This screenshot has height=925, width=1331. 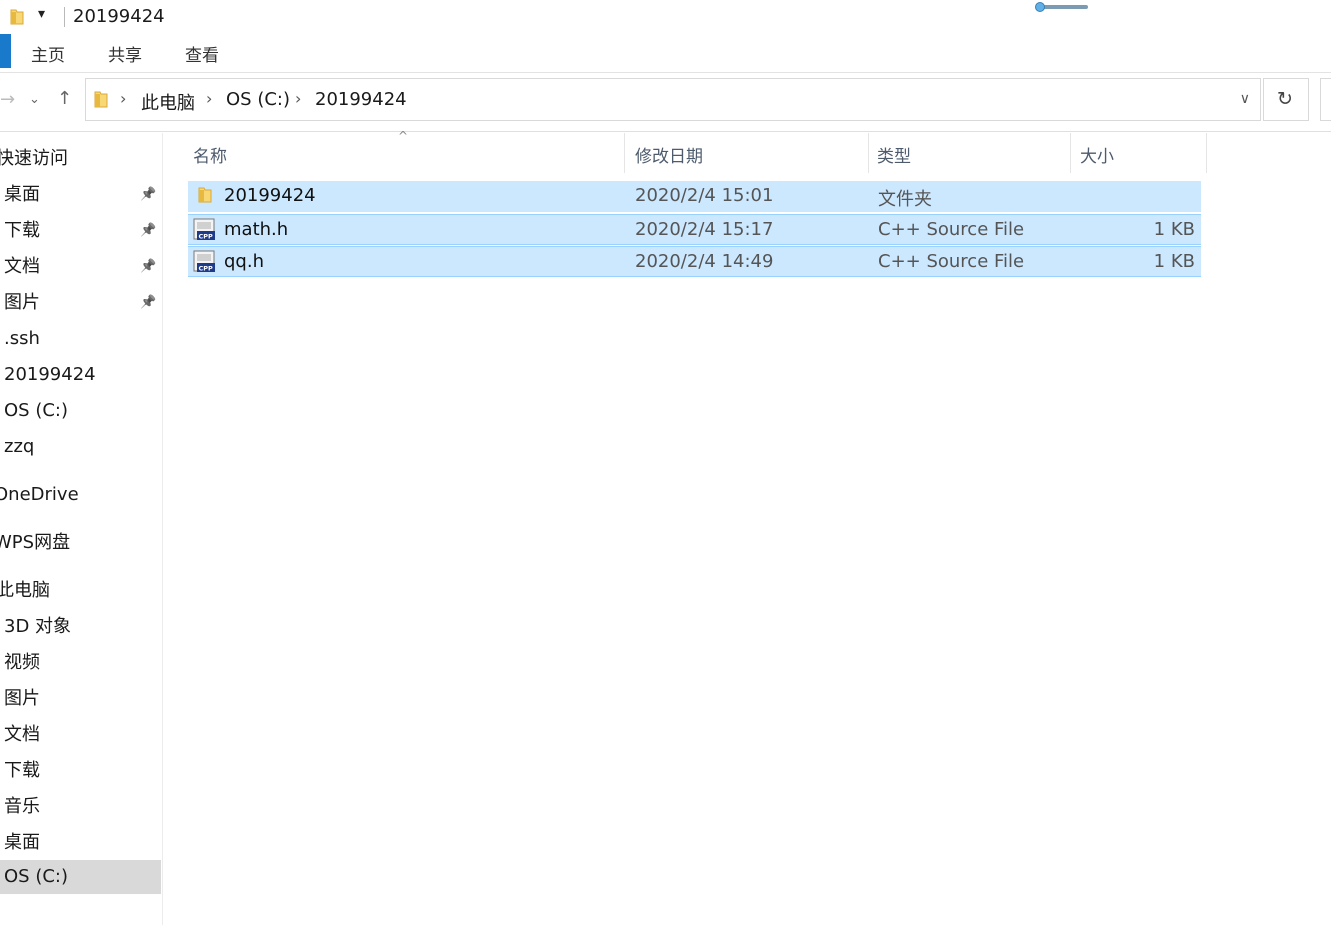 I want to click on file-name: qq.h, so click(x=244, y=261).